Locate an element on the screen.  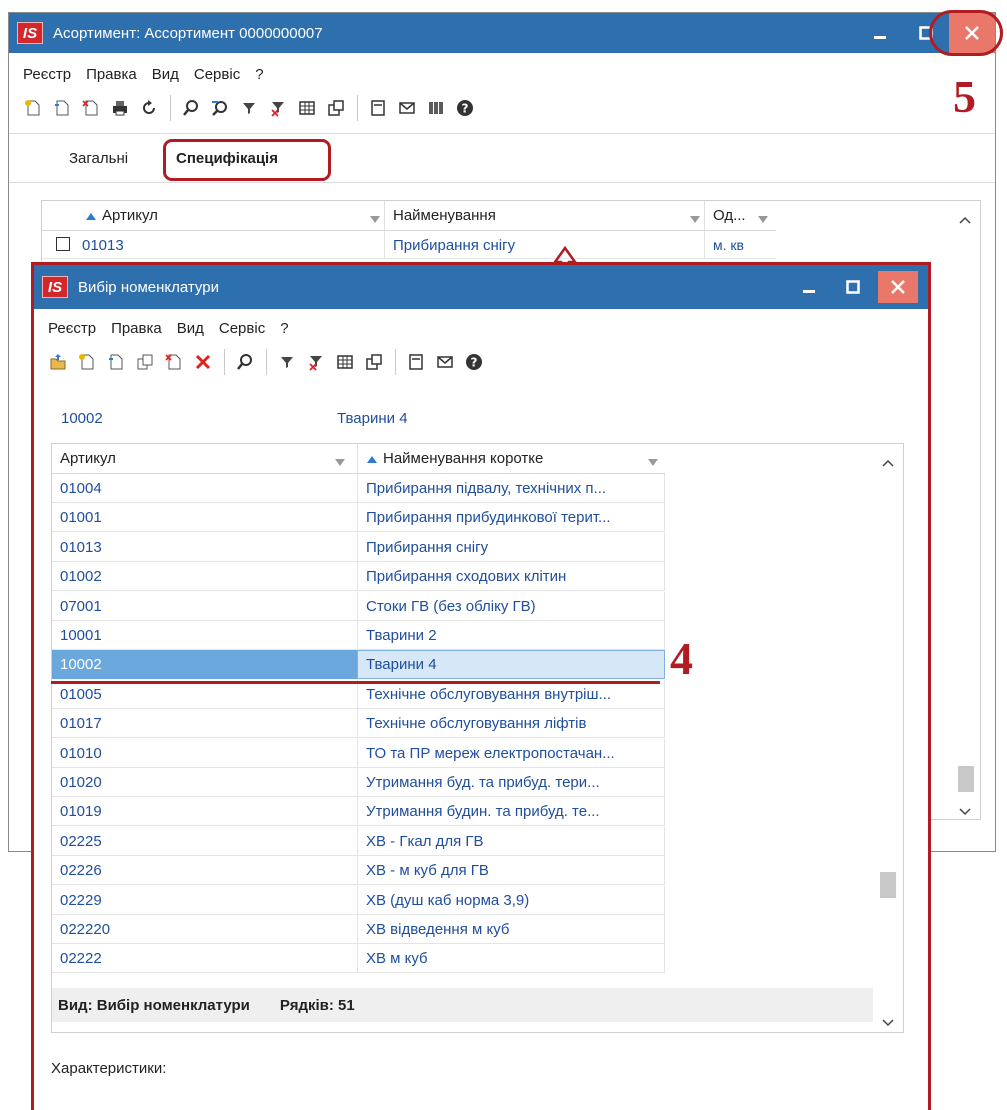
close-icon is located at coordinates (898, 287).